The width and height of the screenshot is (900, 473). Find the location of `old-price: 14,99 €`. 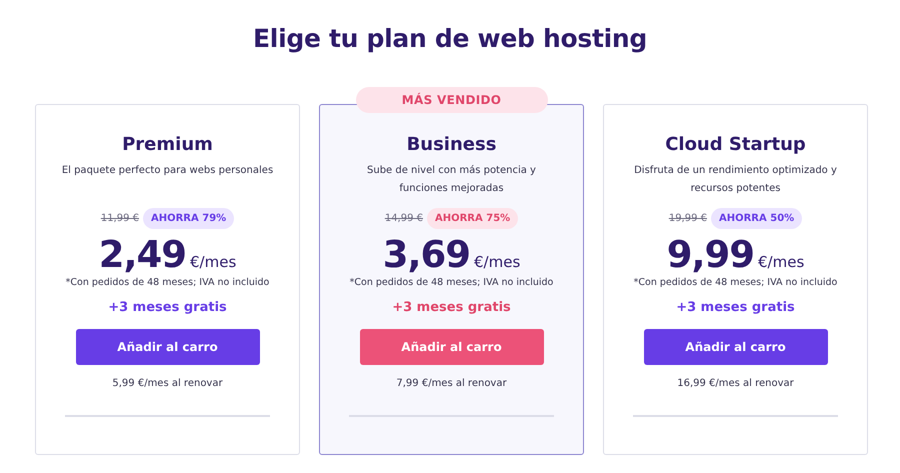

old-price: 14,99 € is located at coordinates (403, 218).